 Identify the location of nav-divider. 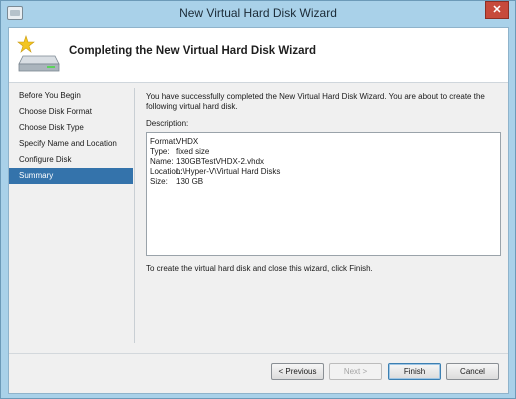
(134, 215).